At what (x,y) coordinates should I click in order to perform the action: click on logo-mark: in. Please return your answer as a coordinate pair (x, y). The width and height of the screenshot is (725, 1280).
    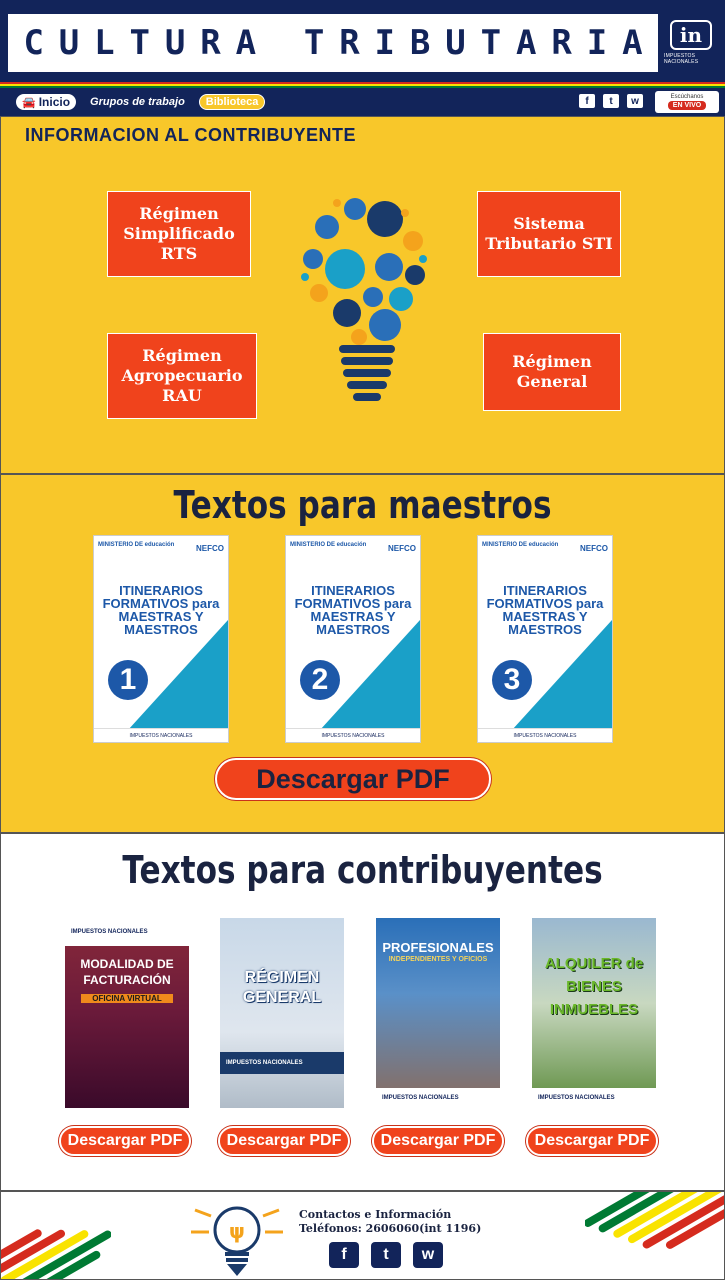
    Looking at the image, I should click on (691, 35).